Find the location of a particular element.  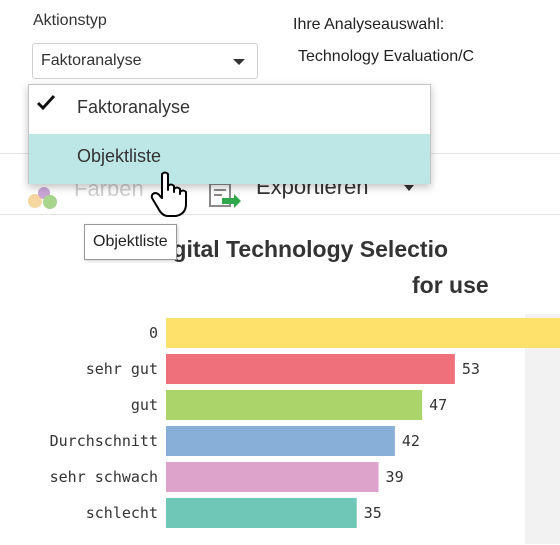

category-label: Durchschnitt is located at coordinates (104, 441).